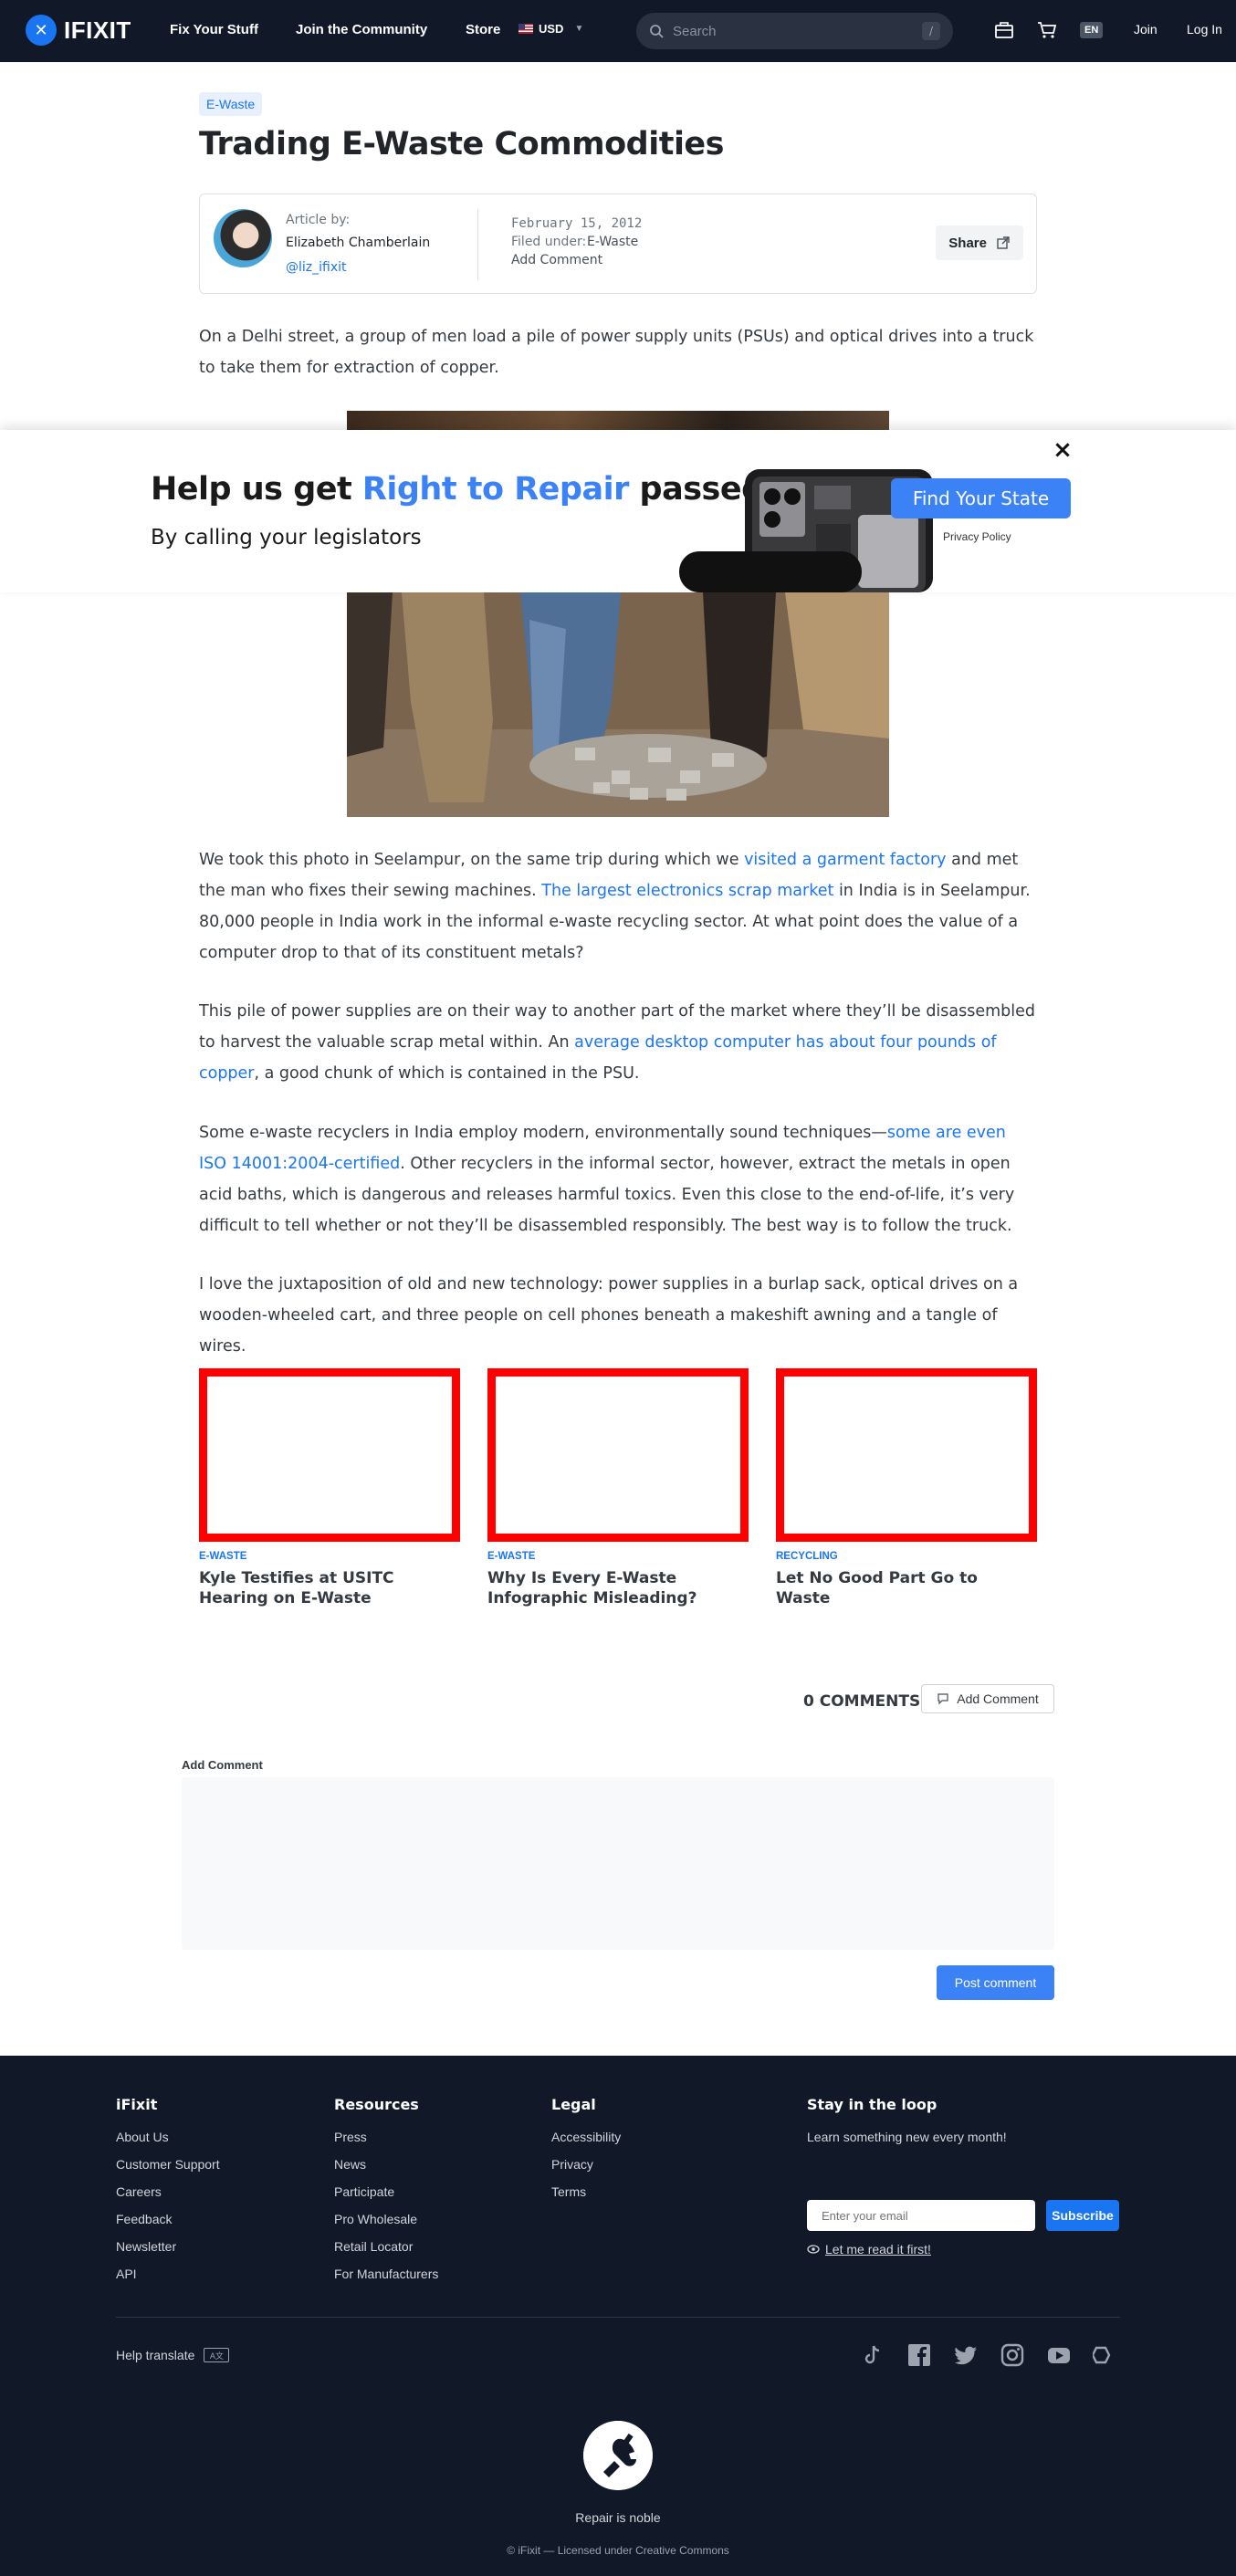 This screenshot has height=2576, width=1236. Describe the element at coordinates (168, 2274) in the screenshot. I see `footer-link: API` at that location.